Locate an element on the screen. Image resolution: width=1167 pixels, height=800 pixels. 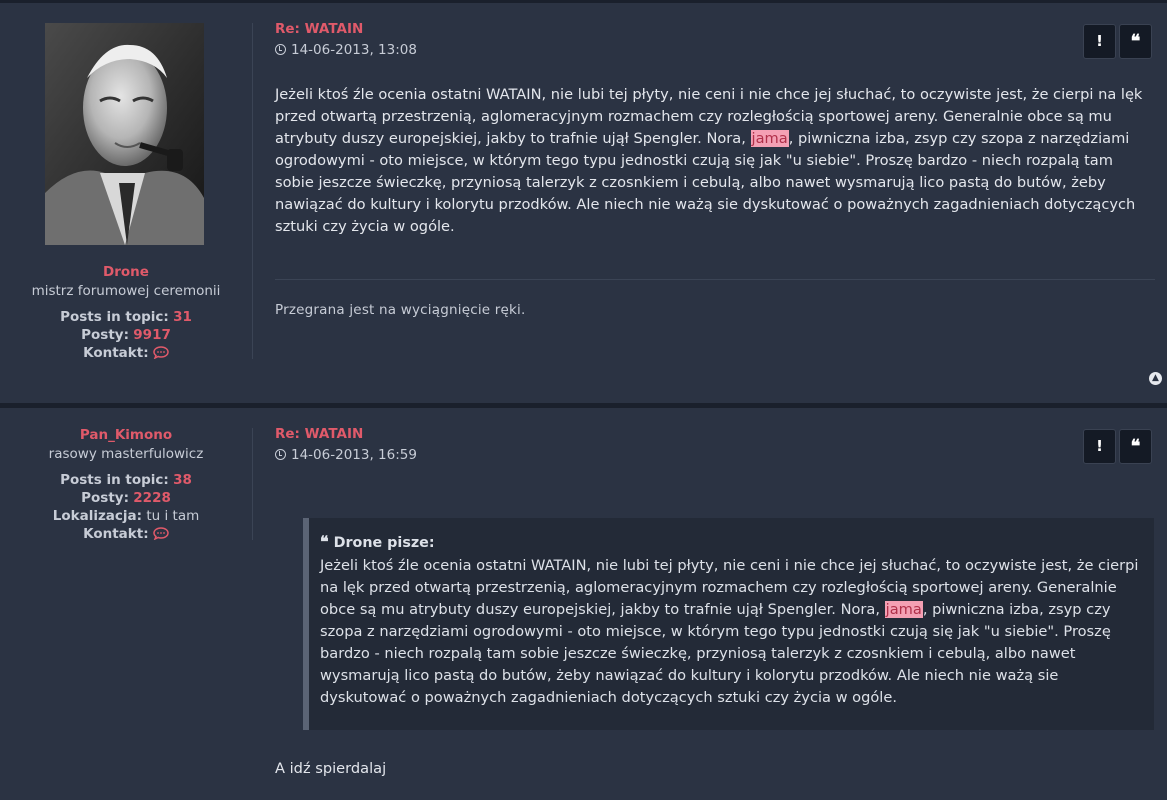
posts-count-value: 2228 is located at coordinates (152, 498).